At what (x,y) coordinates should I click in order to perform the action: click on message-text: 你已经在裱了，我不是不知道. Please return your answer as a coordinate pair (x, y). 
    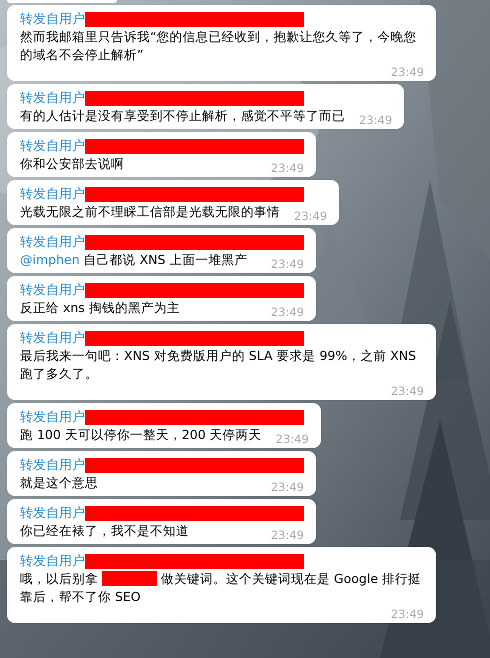
    Looking at the image, I should click on (104, 531).